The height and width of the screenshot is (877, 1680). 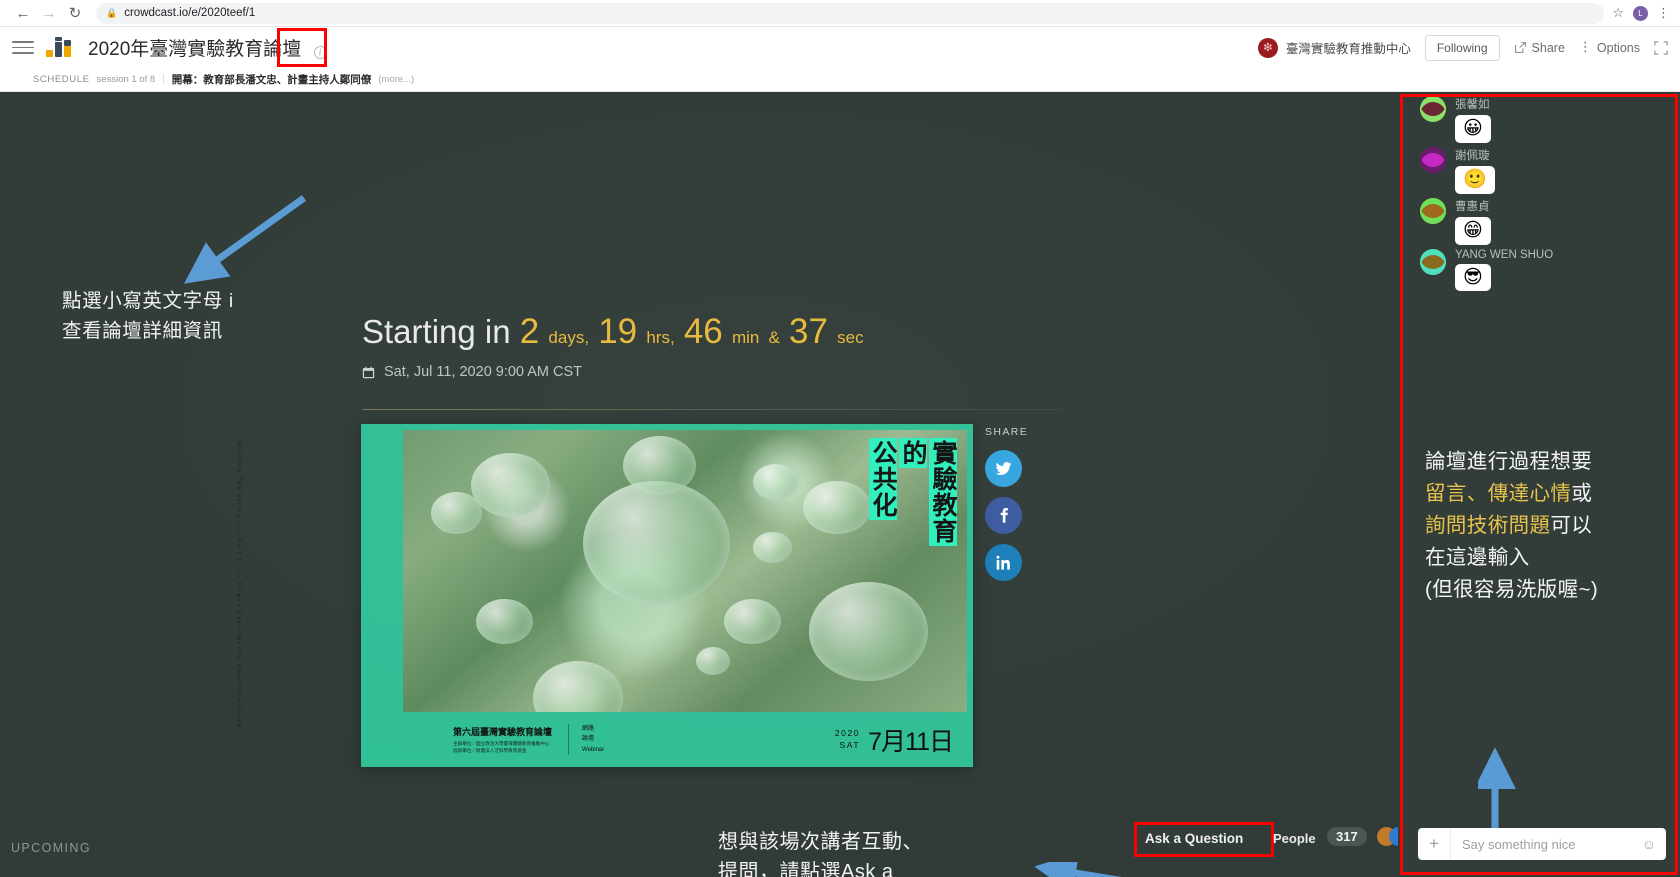 What do you see at coordinates (126, 79) in the screenshot?
I see `session-count: session 1 of 8` at bounding box center [126, 79].